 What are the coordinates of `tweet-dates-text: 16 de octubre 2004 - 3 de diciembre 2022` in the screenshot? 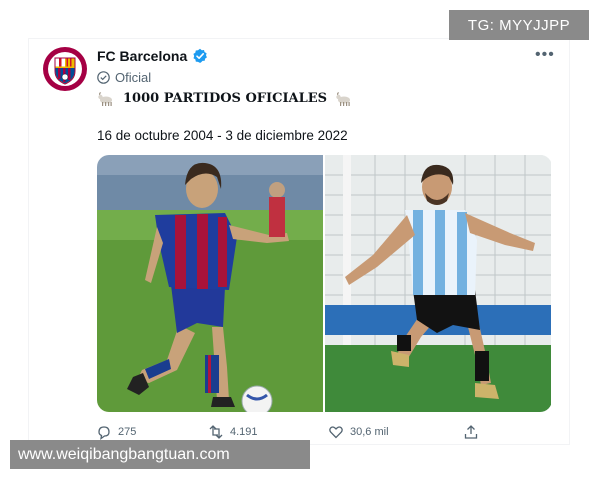 It's located at (222, 135).